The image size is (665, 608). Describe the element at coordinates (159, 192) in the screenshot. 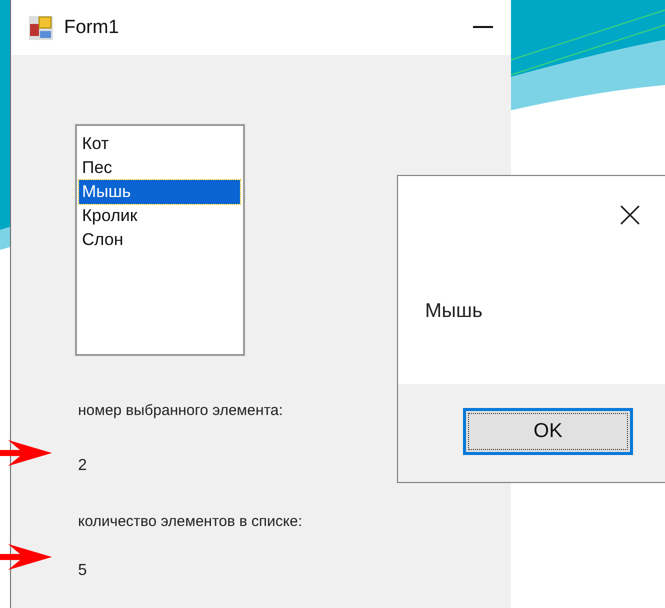

I see `list-item: Мышь` at that location.